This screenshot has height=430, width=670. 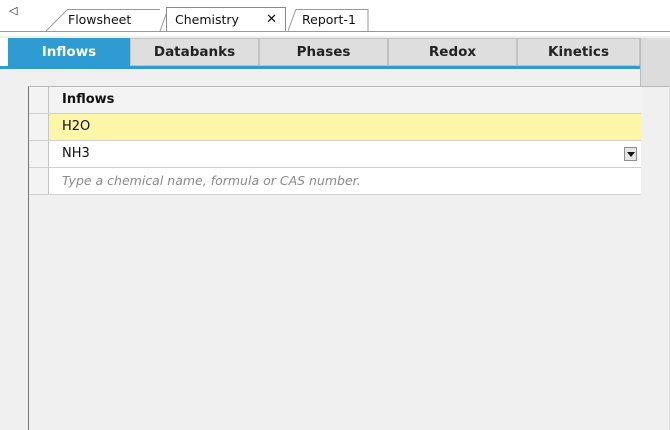 I want to click on chevron-down-icon, so click(x=631, y=154).